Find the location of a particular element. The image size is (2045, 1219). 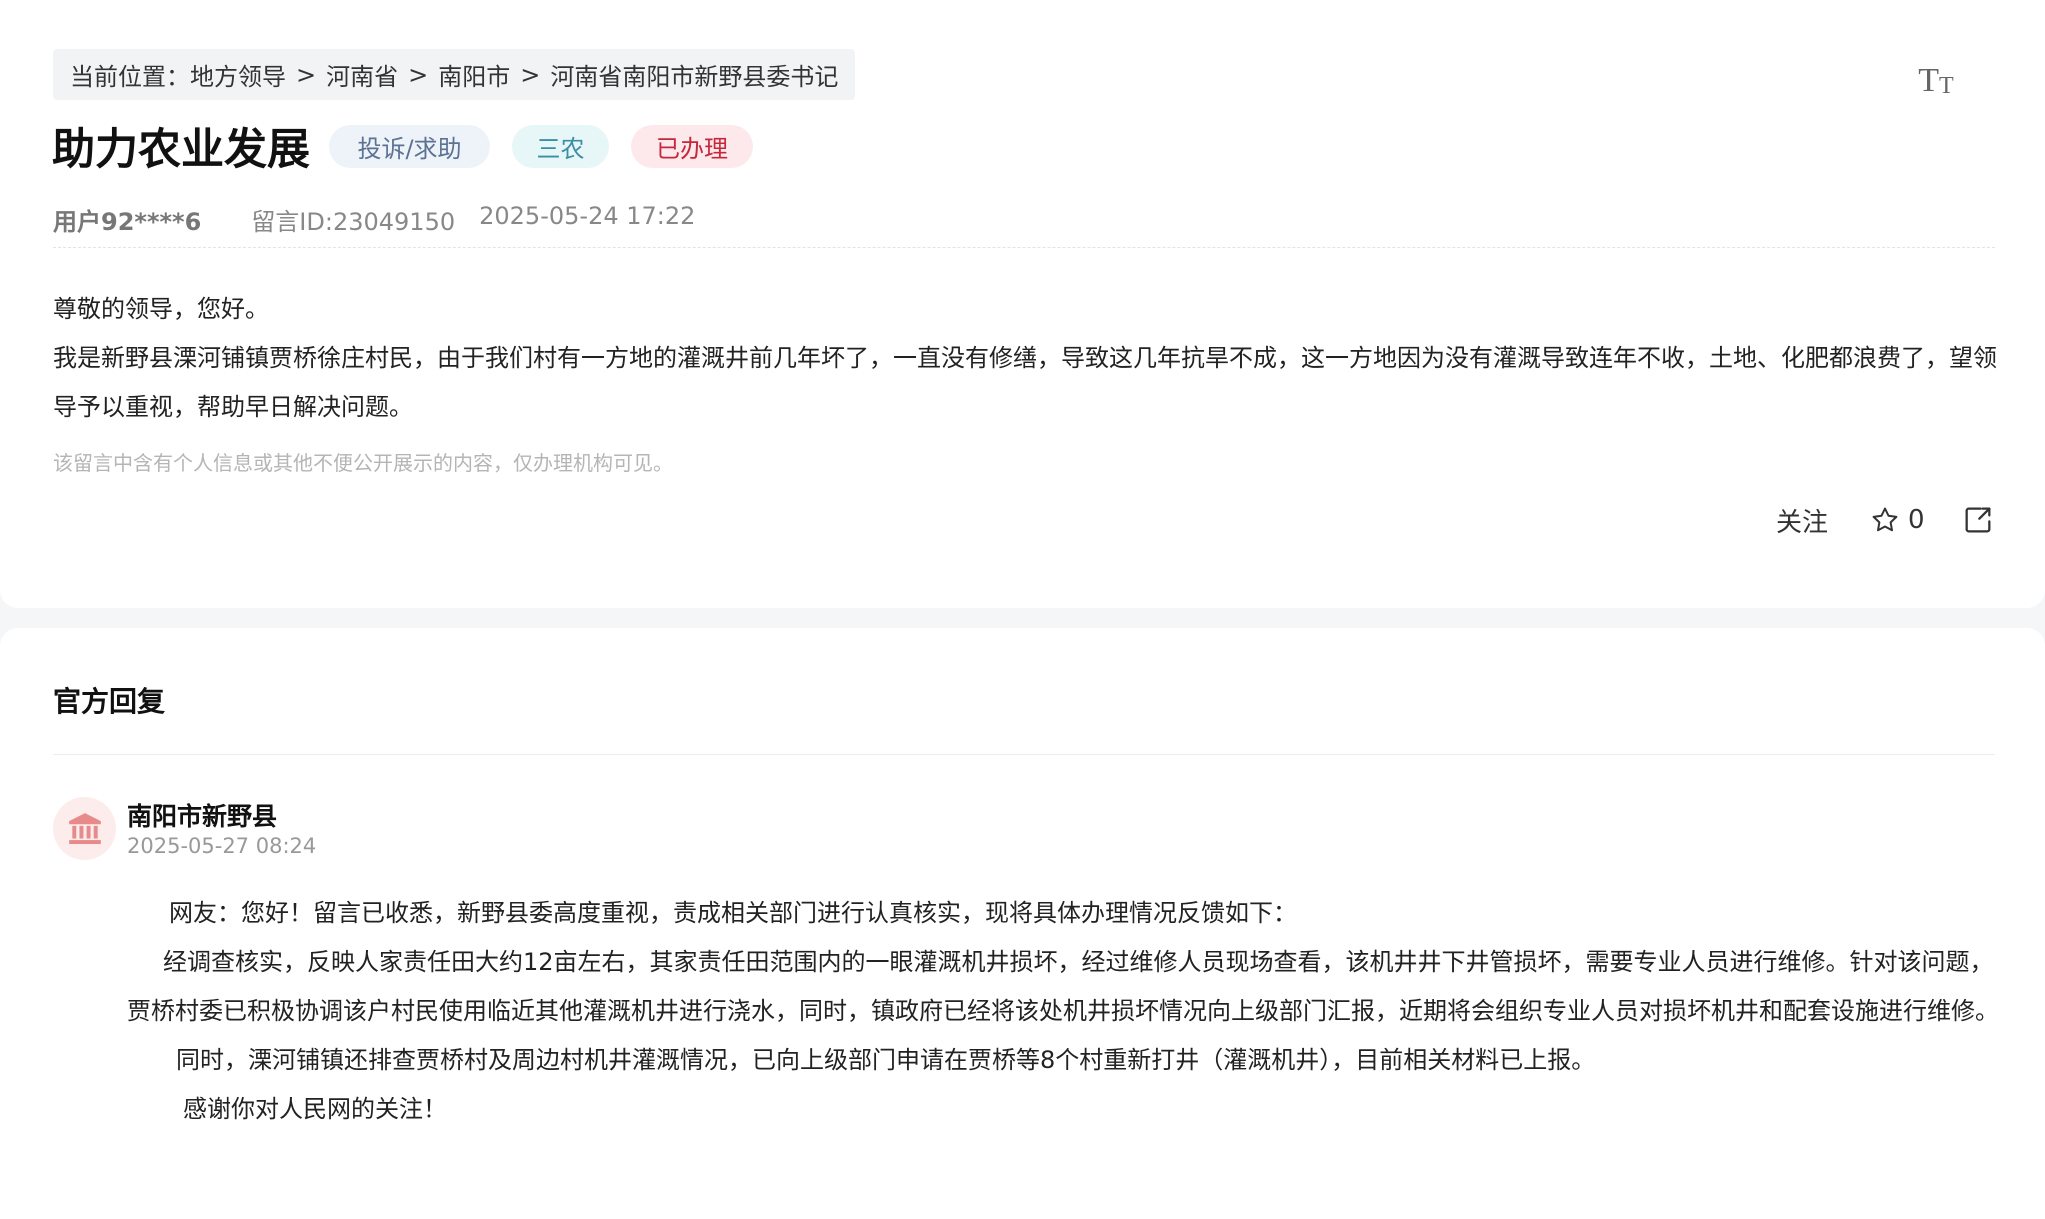

tag-type: 投诉/求助 is located at coordinates (409, 146).